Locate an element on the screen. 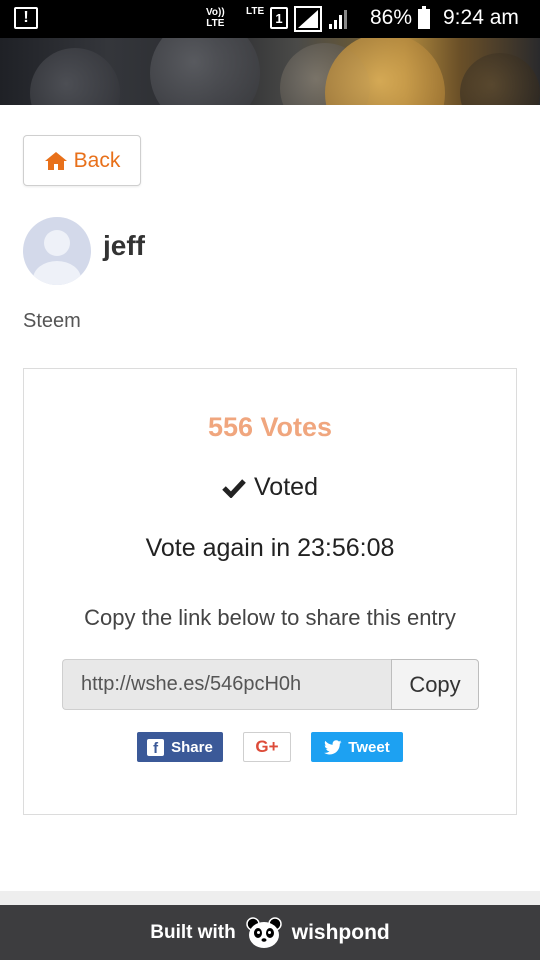 This screenshot has height=960, width=540. voted-status: Voted is located at coordinates (270, 487).